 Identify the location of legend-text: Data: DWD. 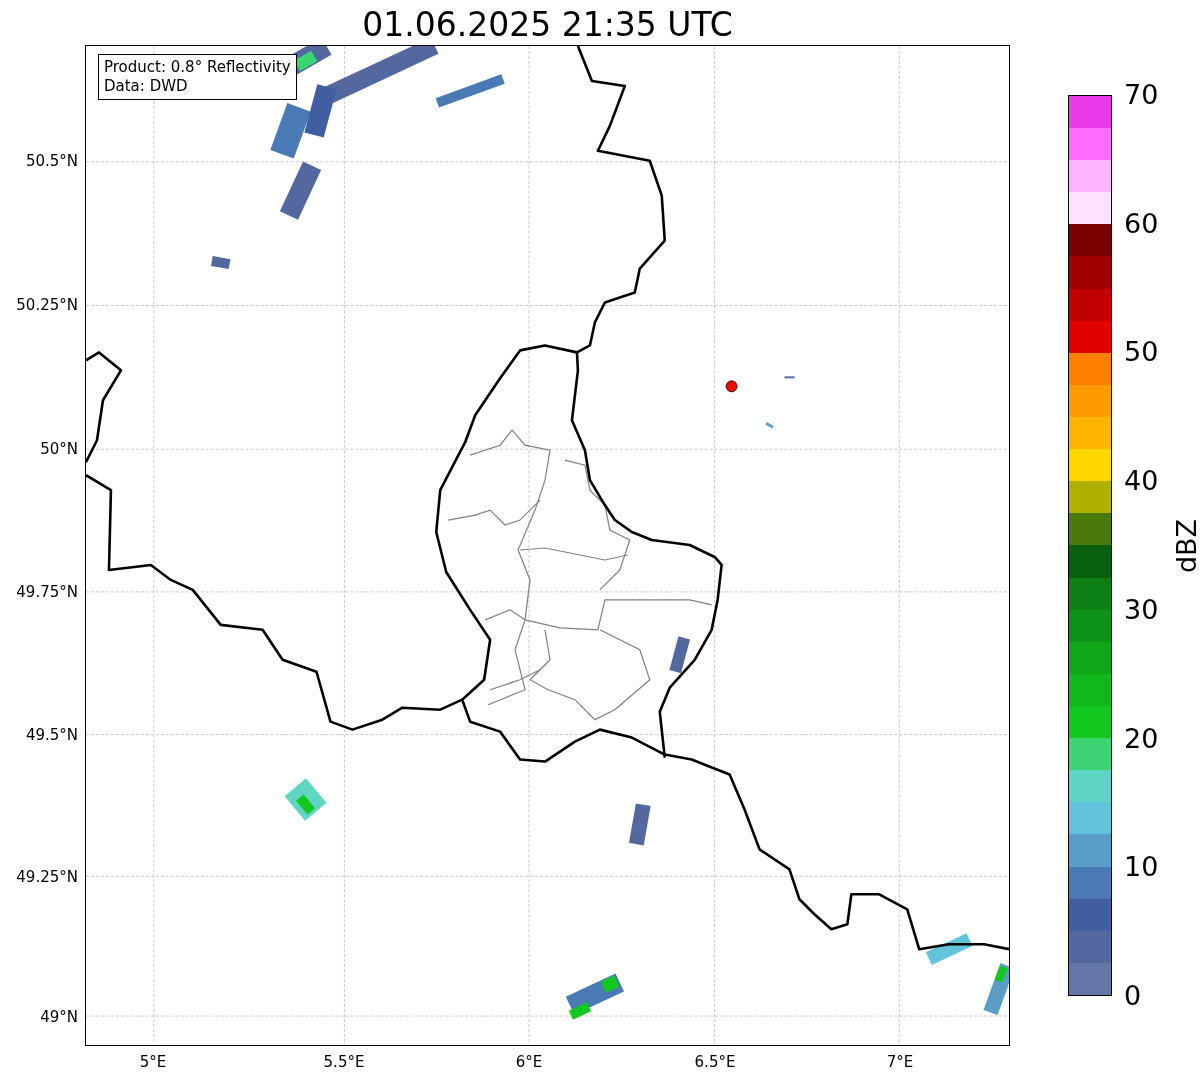
(146, 86).